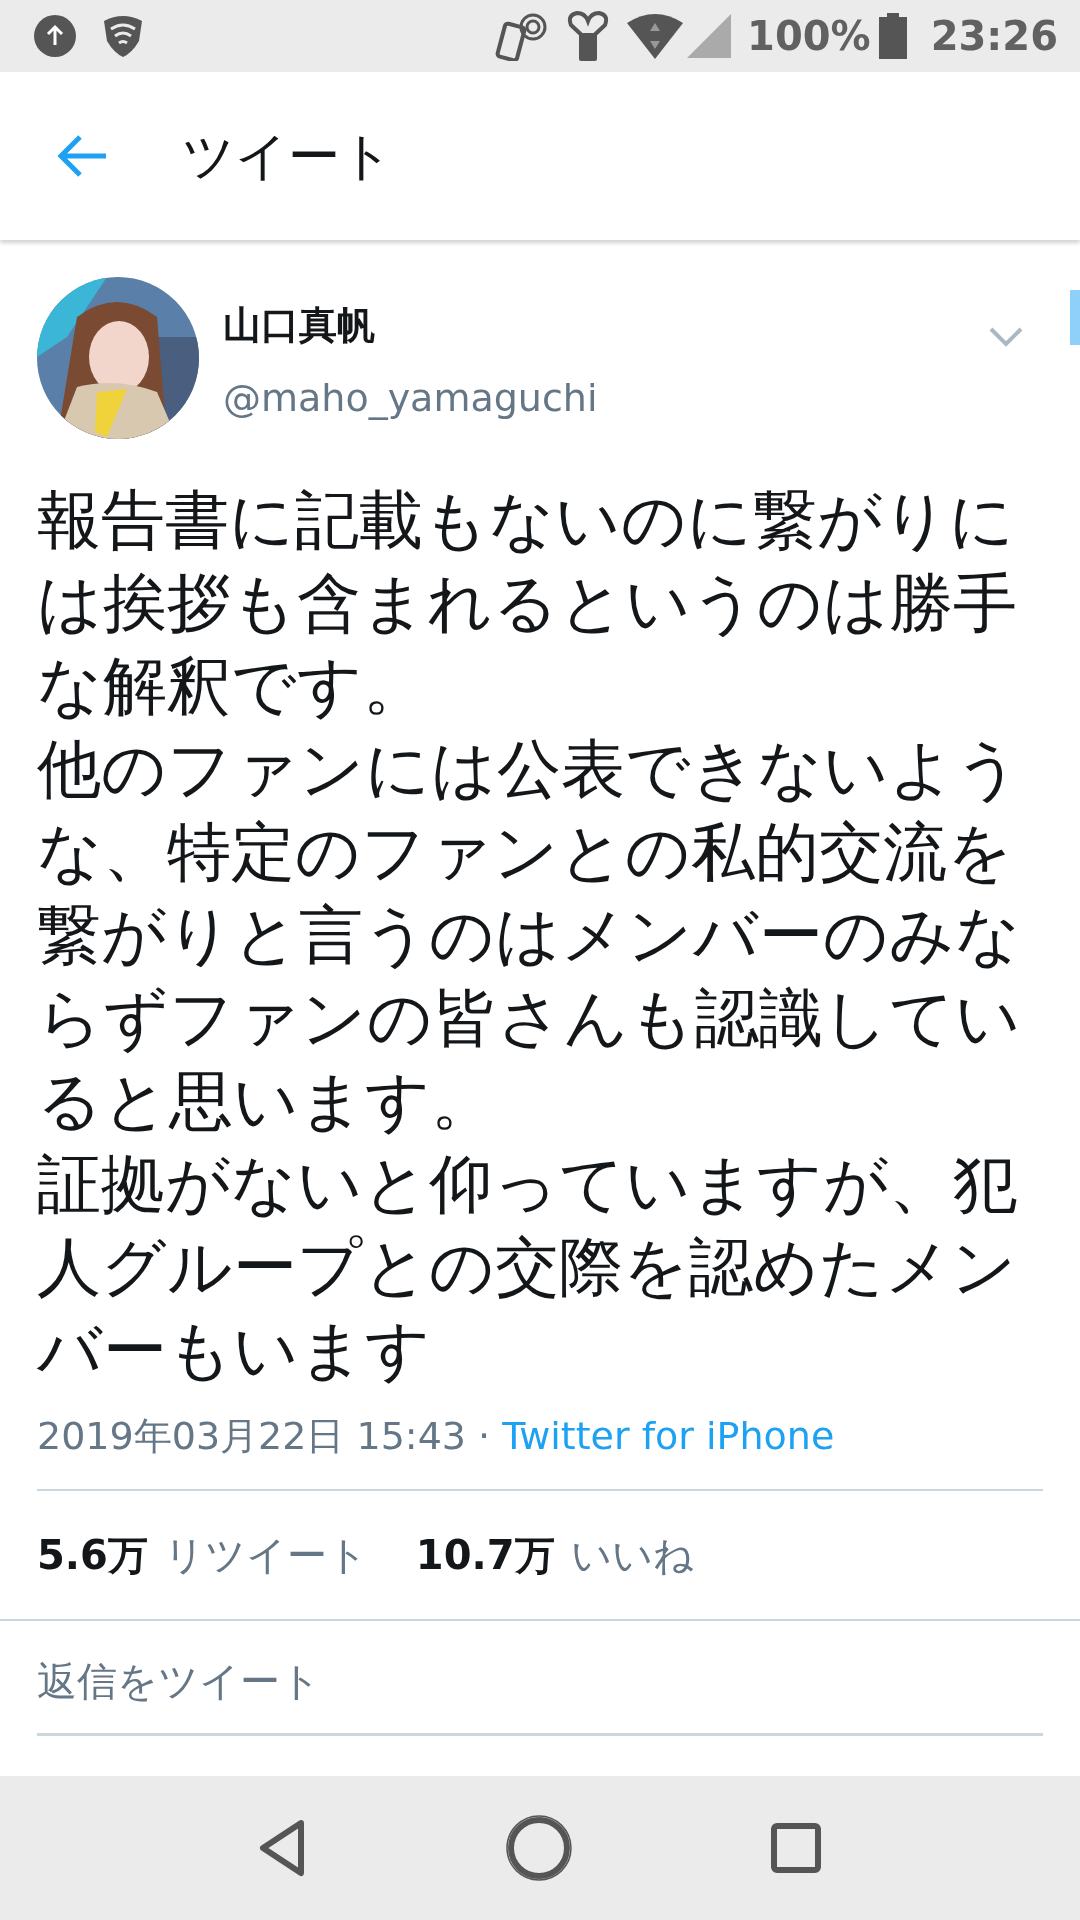  Describe the element at coordinates (527, 1267) in the screenshot. I see `tweet-paragraph: 証拠がないと仰っていますが、犯人グループとの交際を認めたメンバーもいます` at that location.